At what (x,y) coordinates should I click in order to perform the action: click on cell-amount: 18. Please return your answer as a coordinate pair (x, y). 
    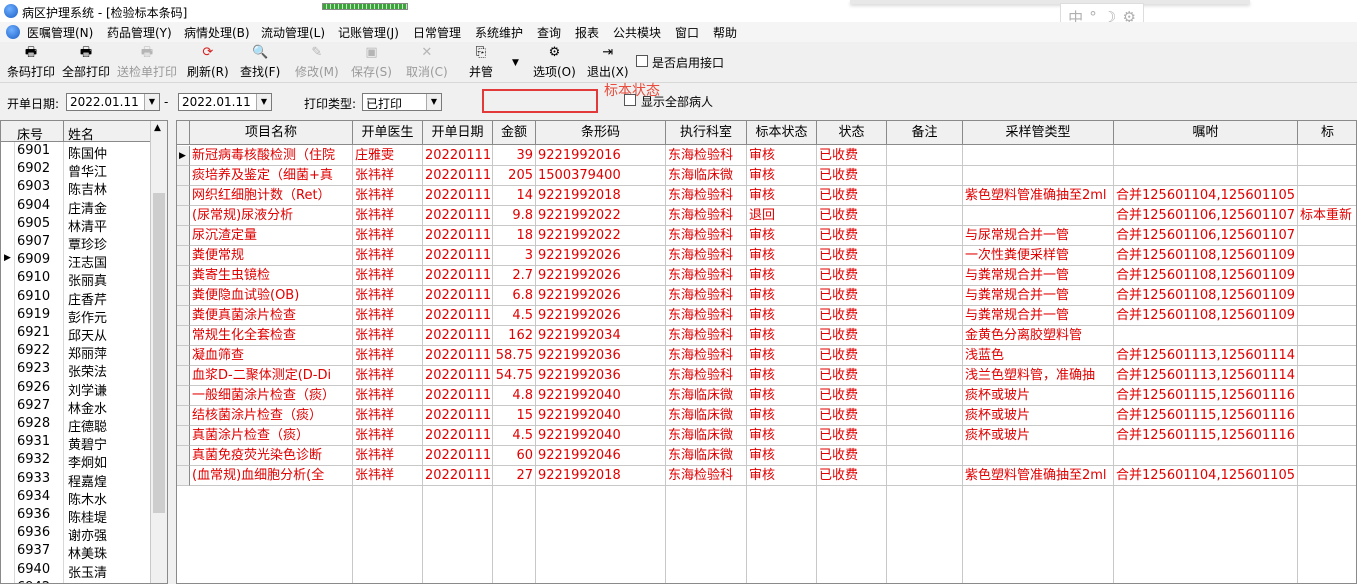
    Looking at the image, I should click on (514, 236).